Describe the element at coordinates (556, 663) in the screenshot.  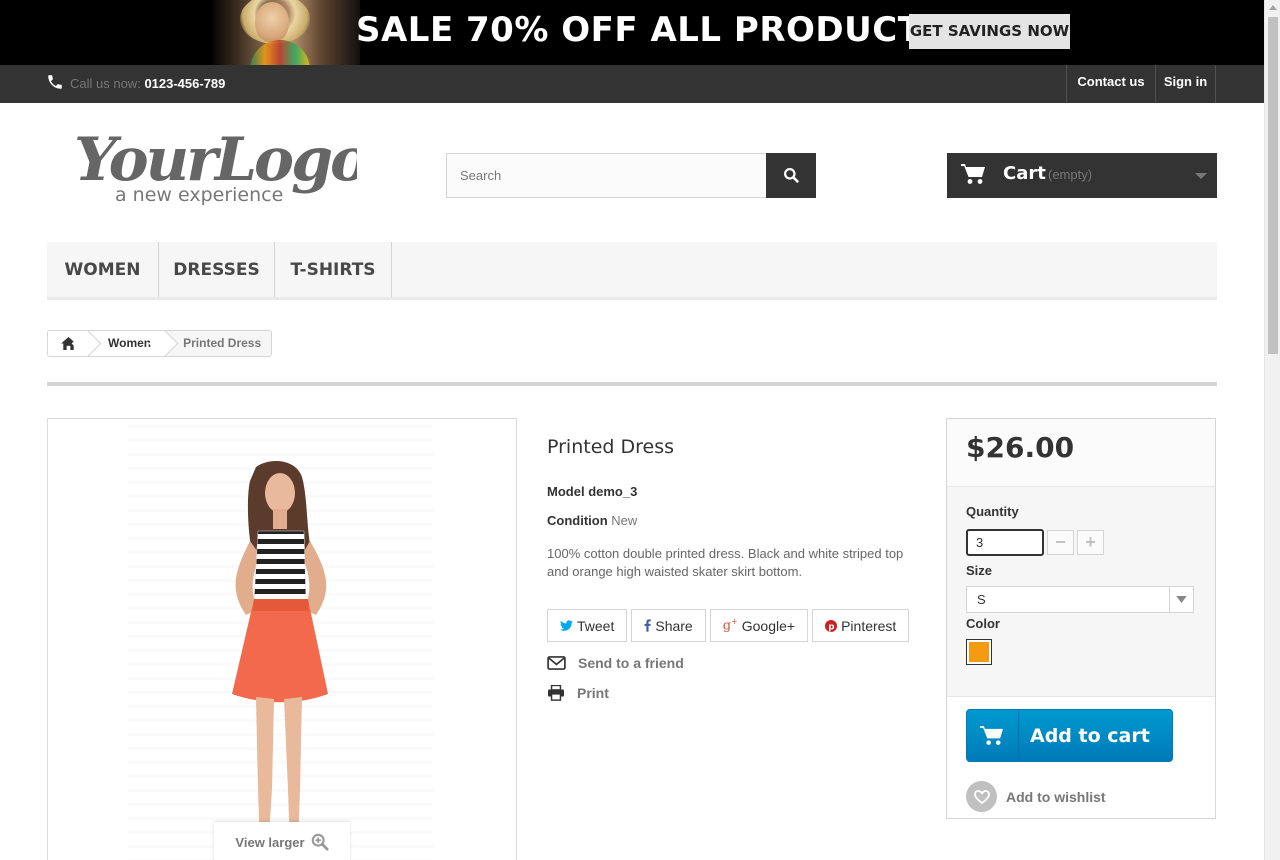
I see `envelope-icon` at that location.